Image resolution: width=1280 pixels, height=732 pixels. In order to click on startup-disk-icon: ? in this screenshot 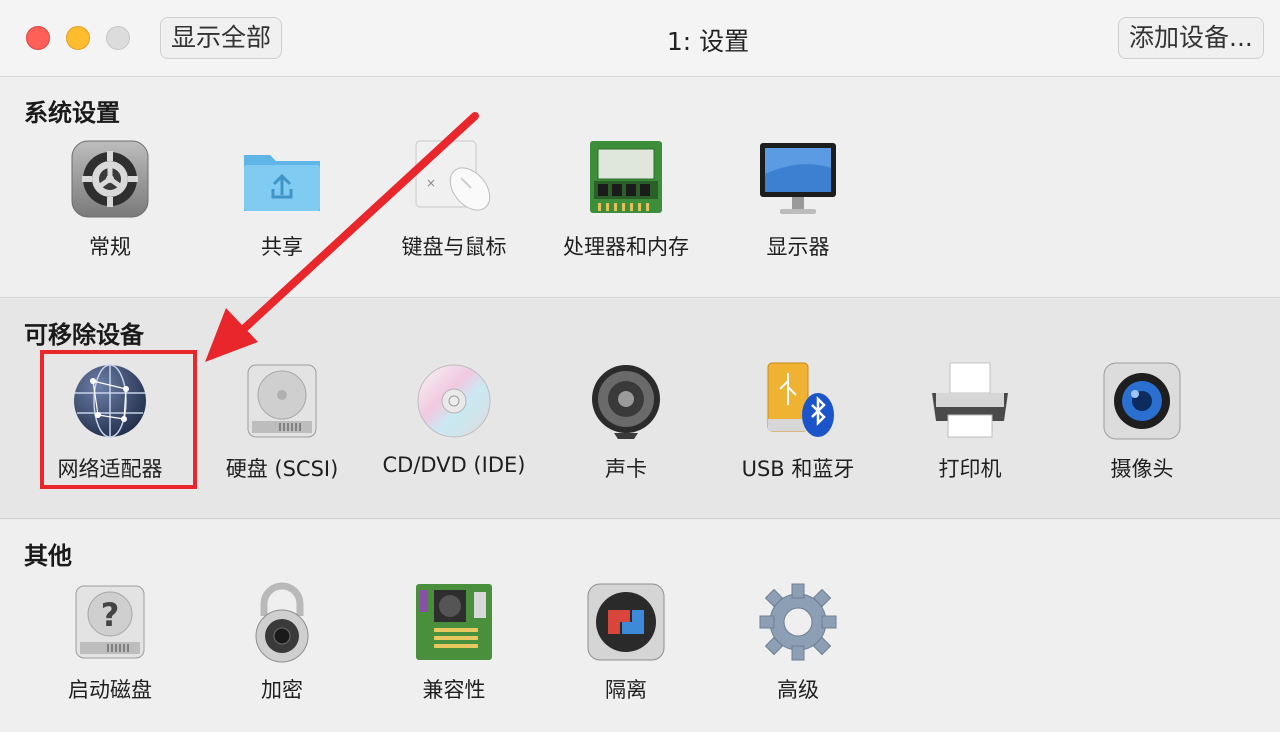, I will do `click(110, 622)`.